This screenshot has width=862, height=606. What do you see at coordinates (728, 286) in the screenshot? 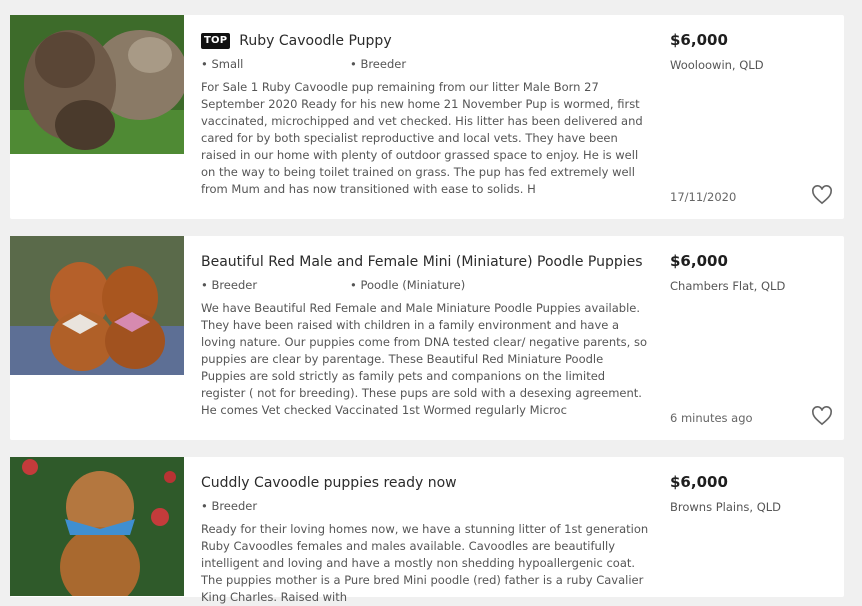
I see `listing-location: Chambers Flat, QLD` at bounding box center [728, 286].